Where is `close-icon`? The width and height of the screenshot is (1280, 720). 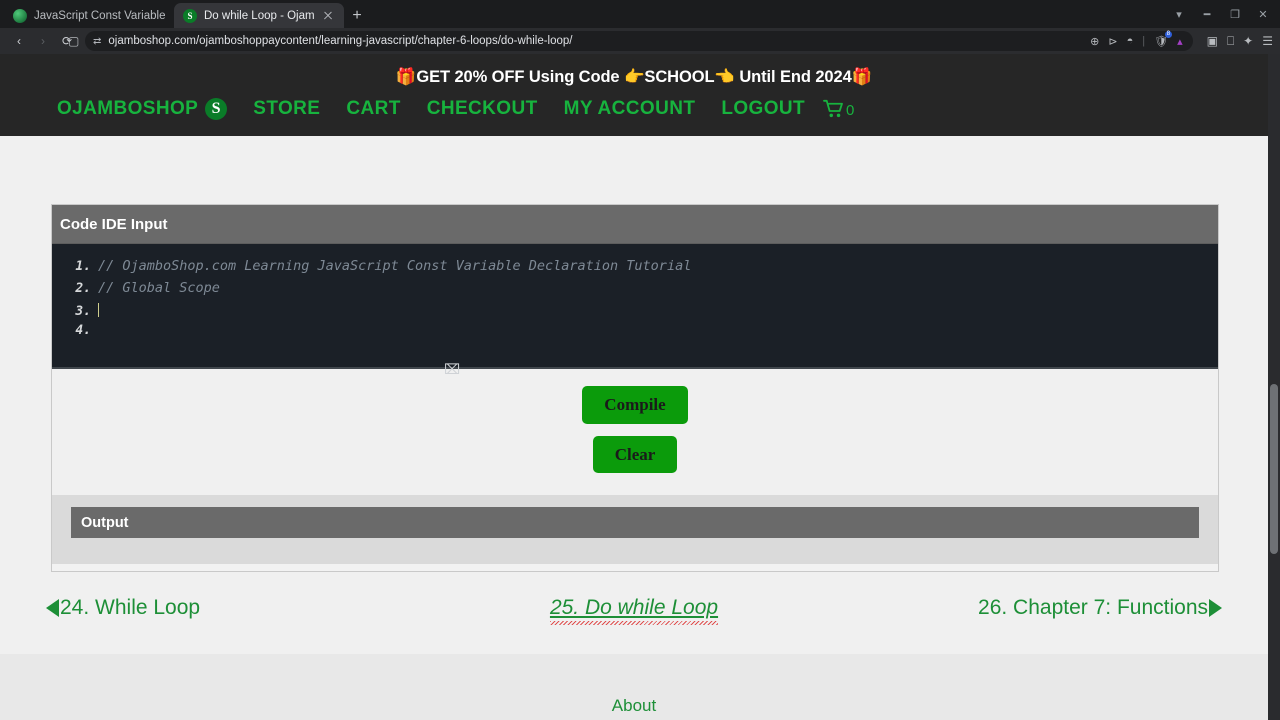 close-icon is located at coordinates (328, 16).